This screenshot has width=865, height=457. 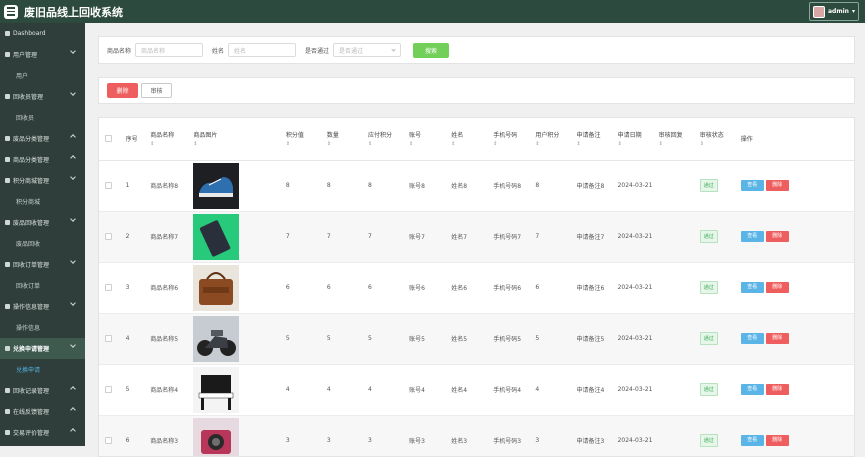 What do you see at coordinates (42, 201) in the screenshot?
I see `sidebar-subitem: 积分商城` at bounding box center [42, 201].